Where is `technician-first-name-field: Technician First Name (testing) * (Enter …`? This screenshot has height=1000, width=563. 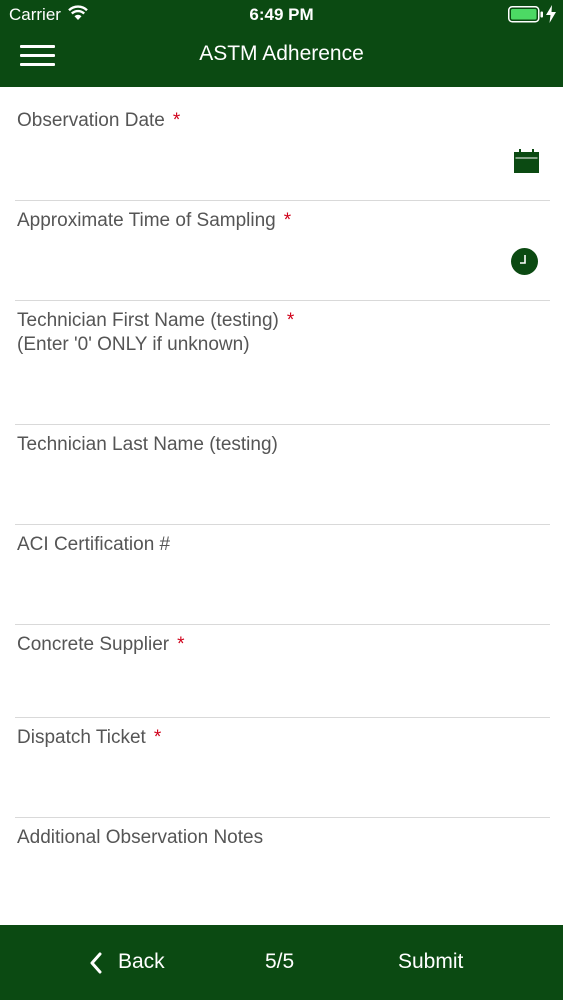 technician-first-name-field: Technician First Name (testing) * (Enter … is located at coordinates (281, 363).